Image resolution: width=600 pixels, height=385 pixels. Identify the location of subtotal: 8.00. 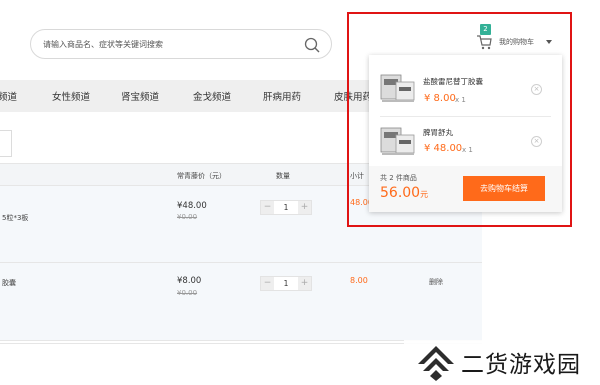
(359, 280).